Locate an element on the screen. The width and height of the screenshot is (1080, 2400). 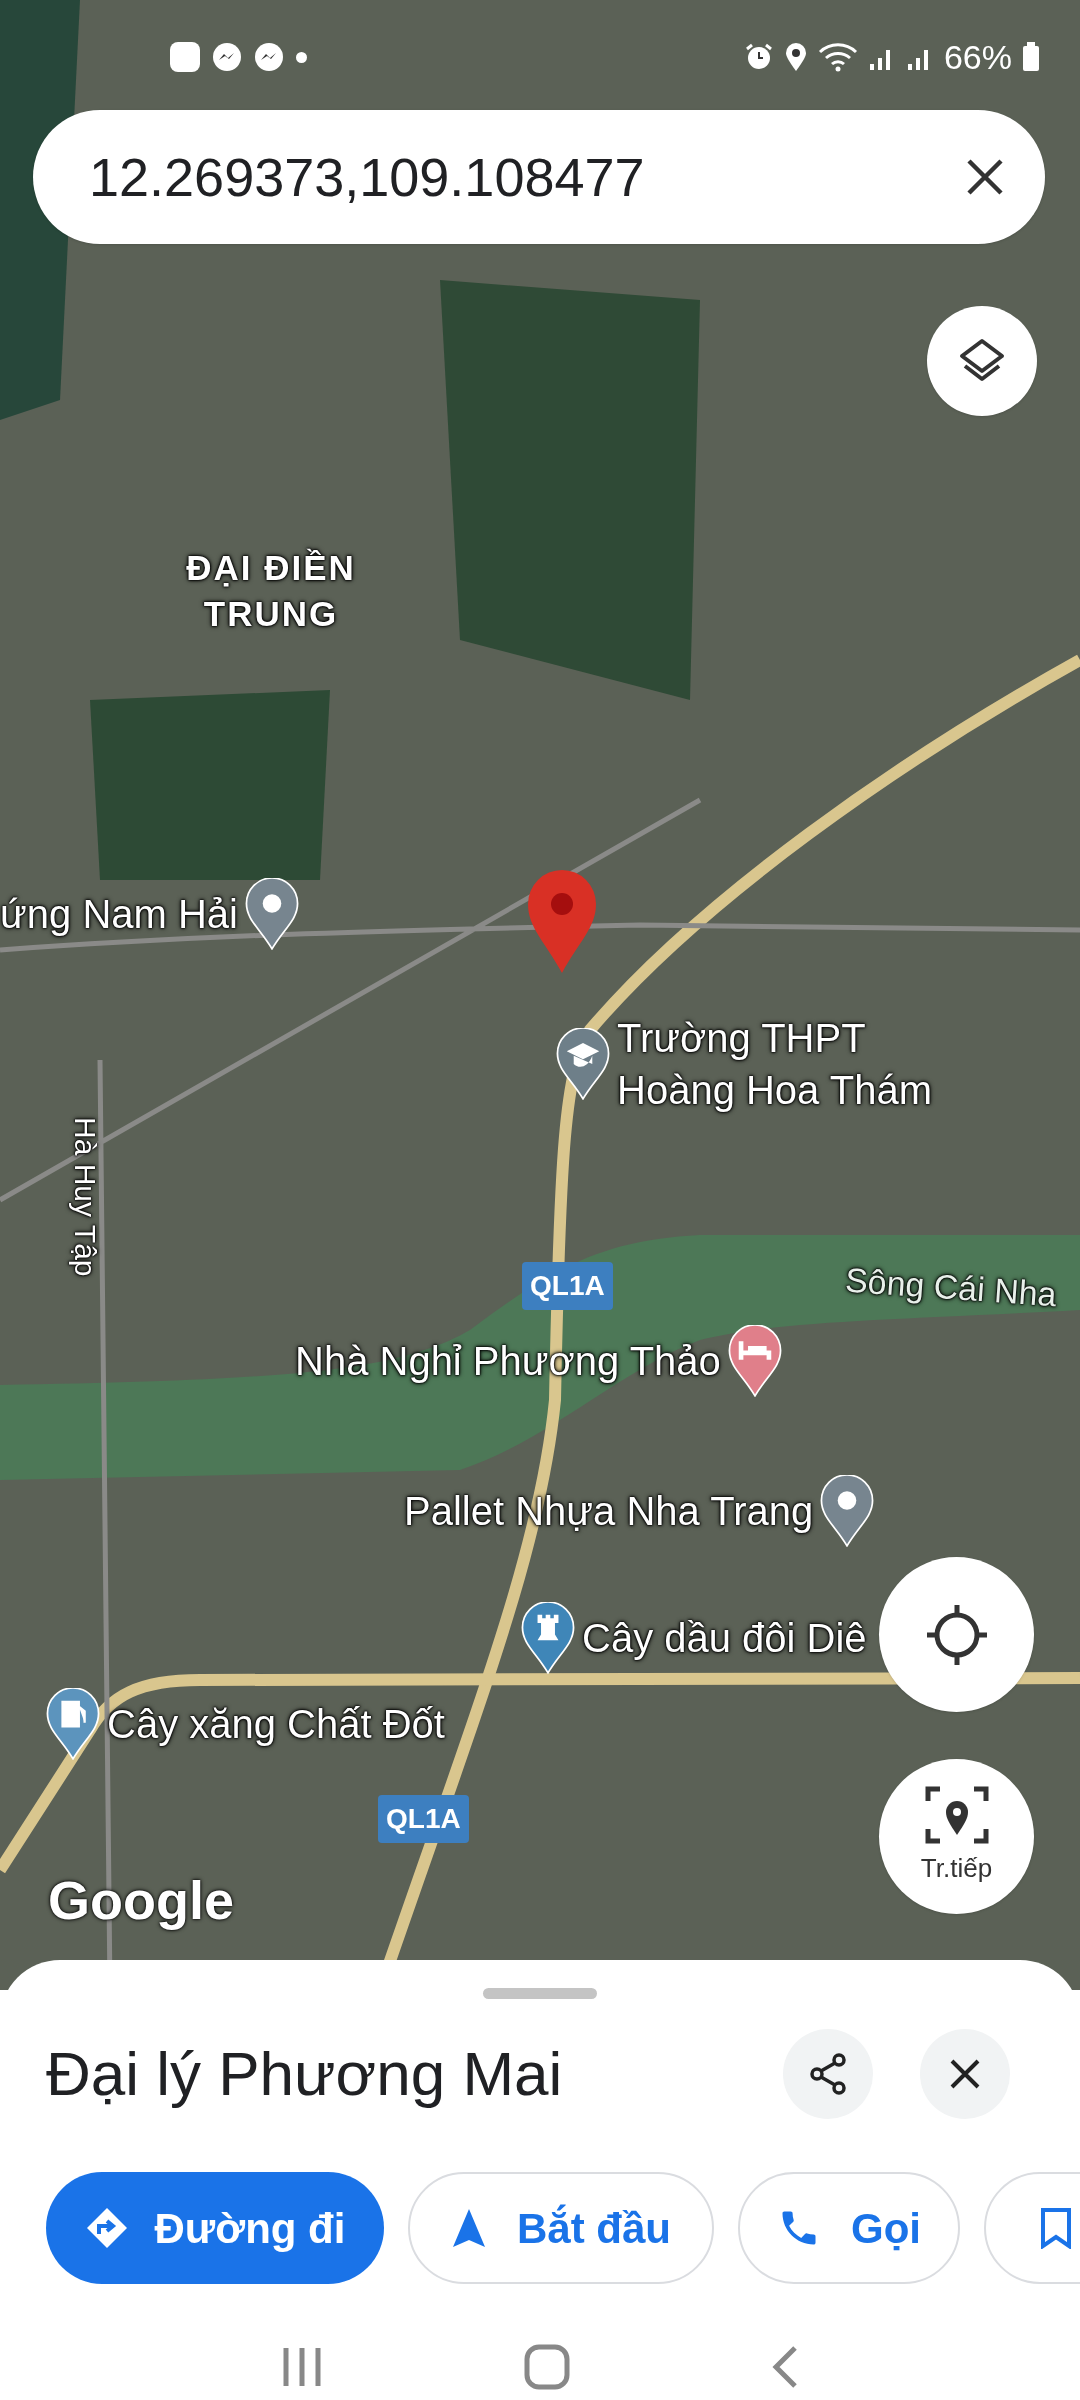
place-label: Cây dầu đôi Diê is located at coordinates (724, 1638).